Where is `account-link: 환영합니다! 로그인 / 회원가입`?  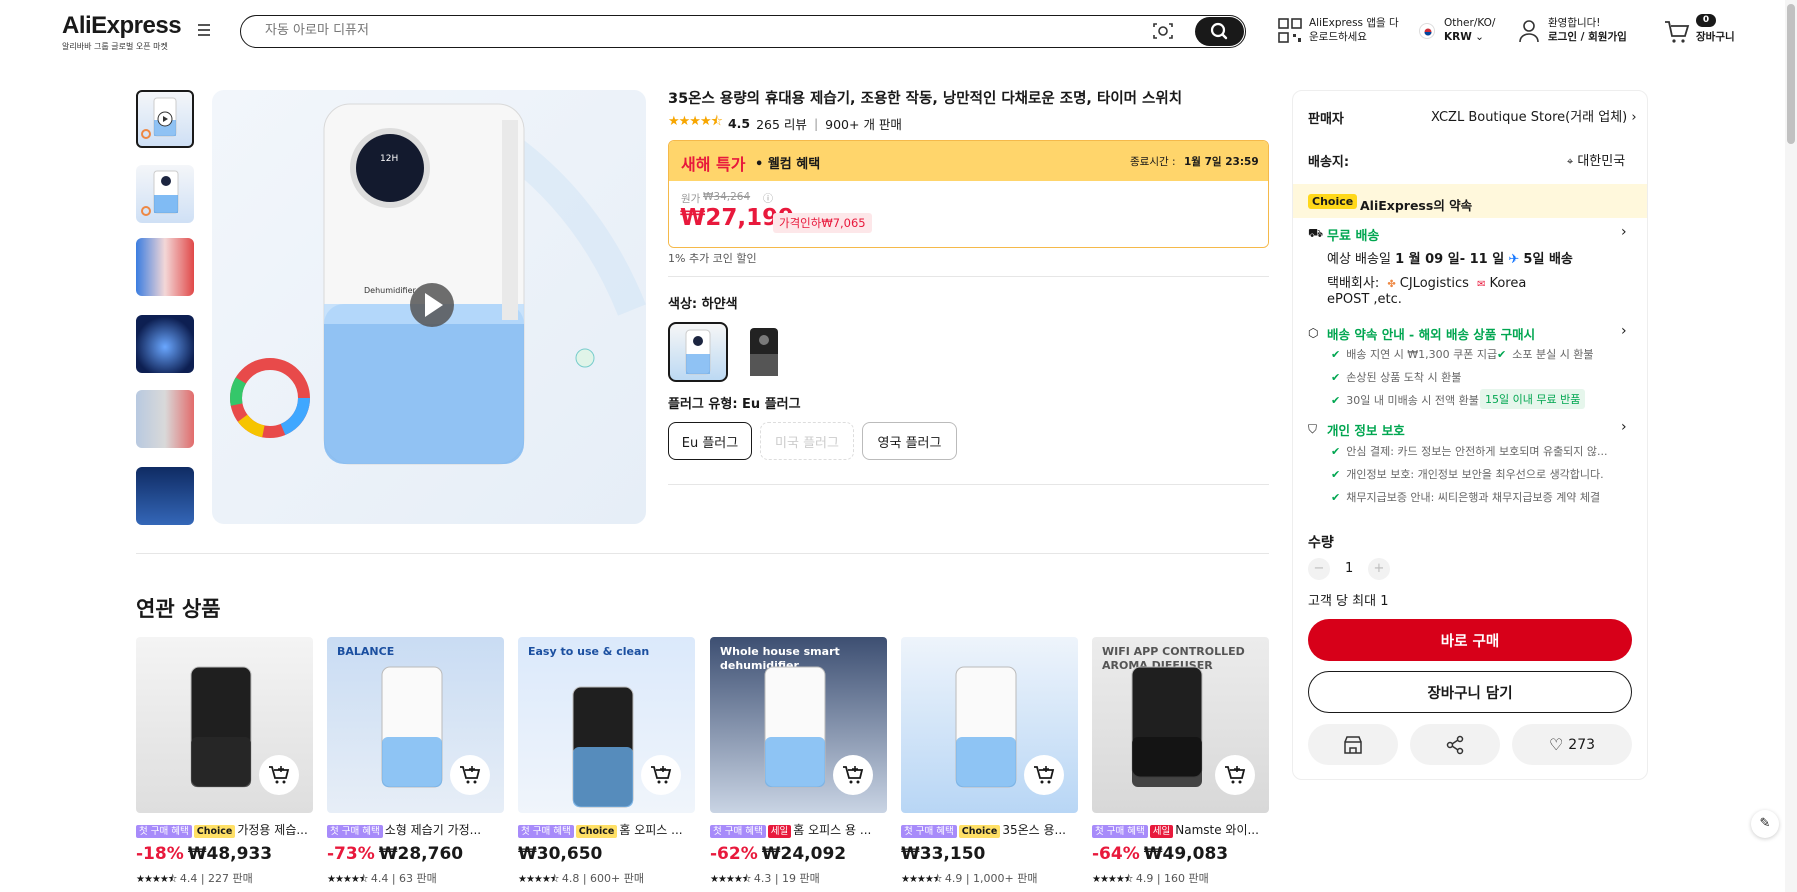
account-link: 환영합니다! 로그인 / 회원가입 is located at coordinates (1587, 30).